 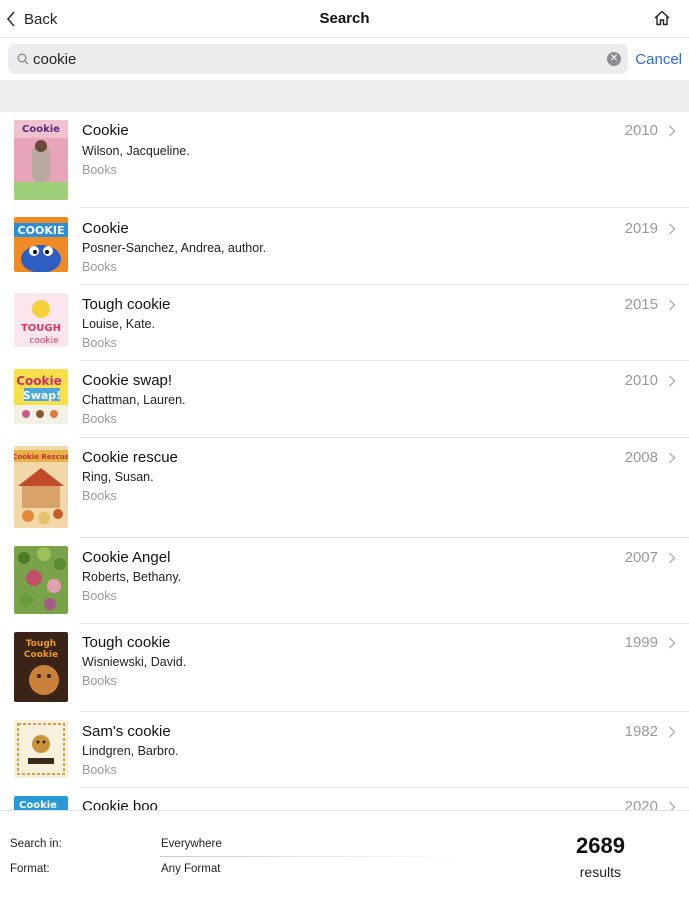 I want to click on svg-text: cookie, so click(x=44, y=341).